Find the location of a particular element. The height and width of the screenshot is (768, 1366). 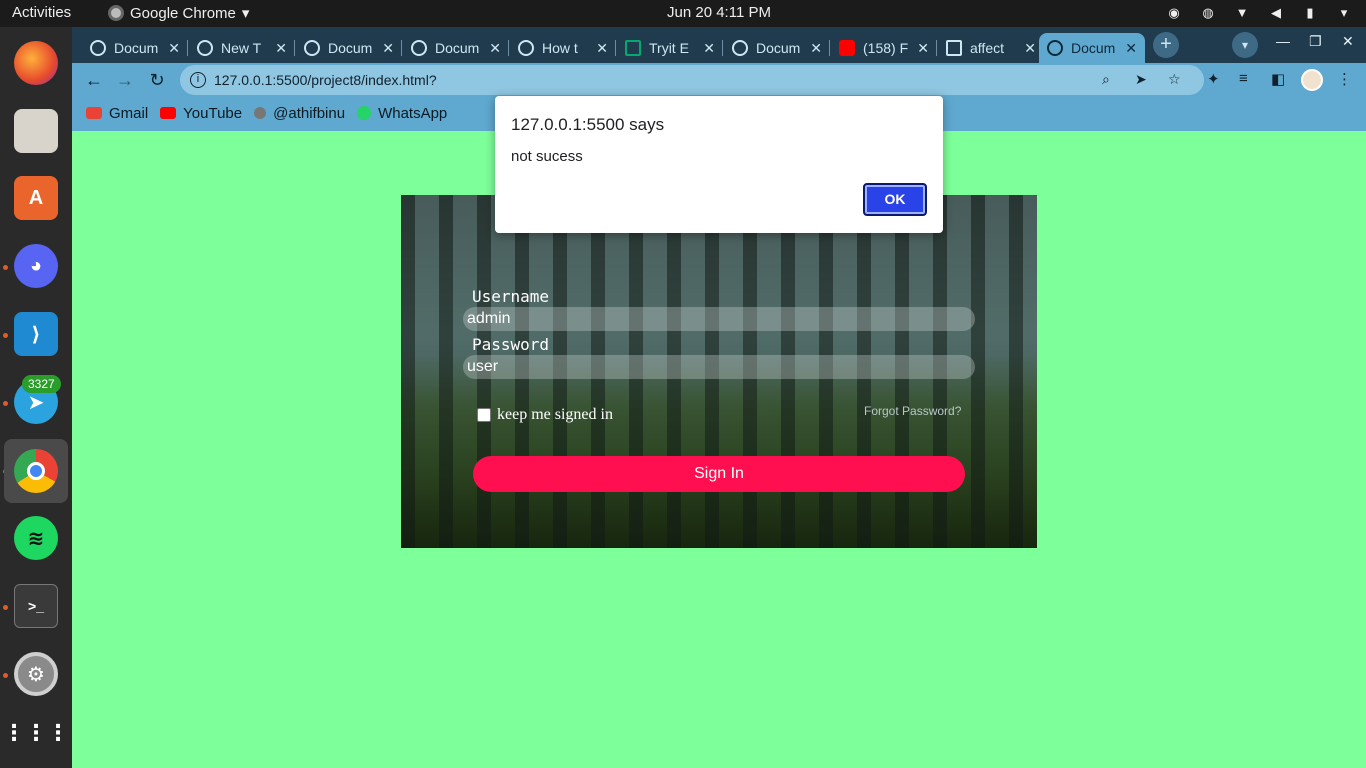

spotify-icon: ≋ is located at coordinates (36, 538).